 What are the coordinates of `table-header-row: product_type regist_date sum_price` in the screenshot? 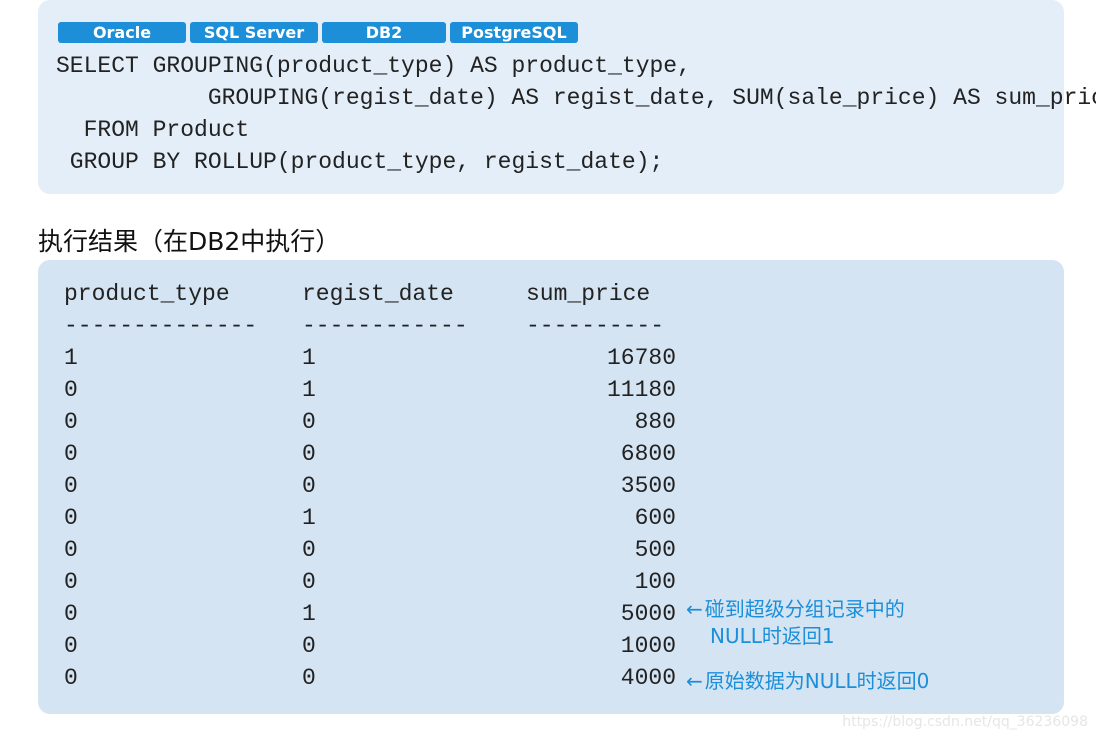 It's located at (357, 294).